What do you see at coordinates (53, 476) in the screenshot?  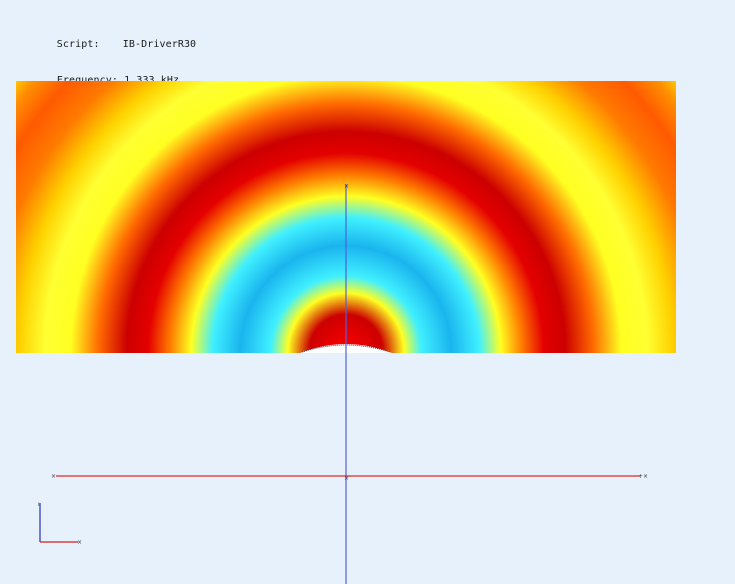 I see `horizontal-axis-left-marker: ×` at bounding box center [53, 476].